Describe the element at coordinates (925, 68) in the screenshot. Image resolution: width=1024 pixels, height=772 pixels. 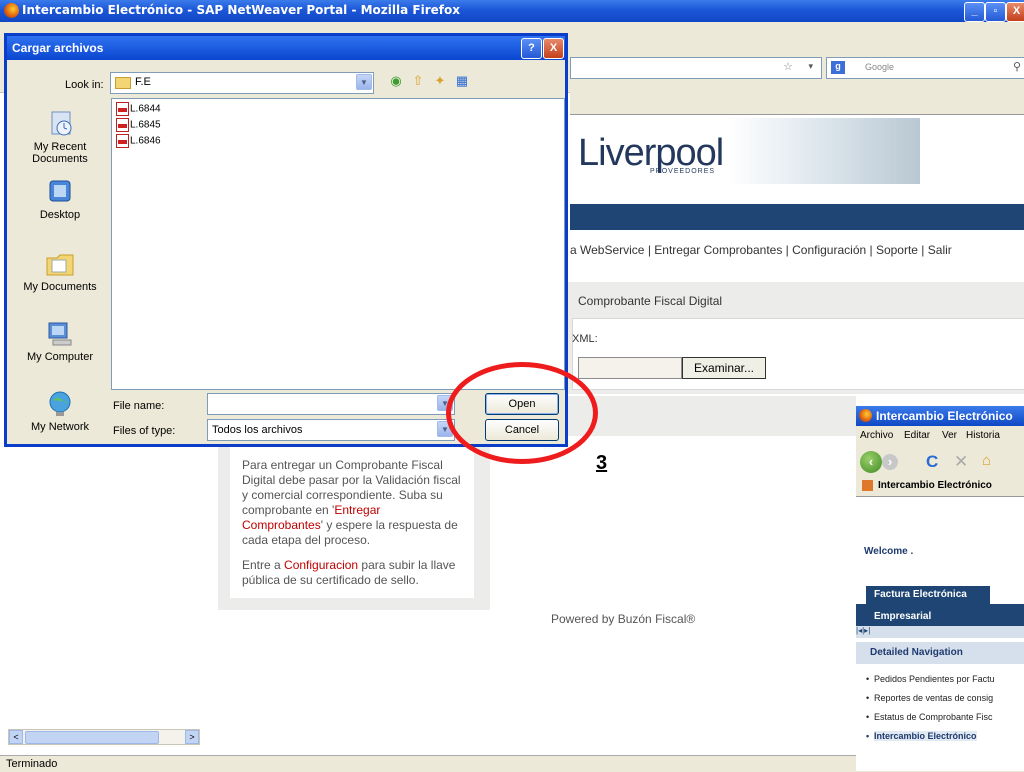
I see `search-bar: g Google ⚲` at that location.